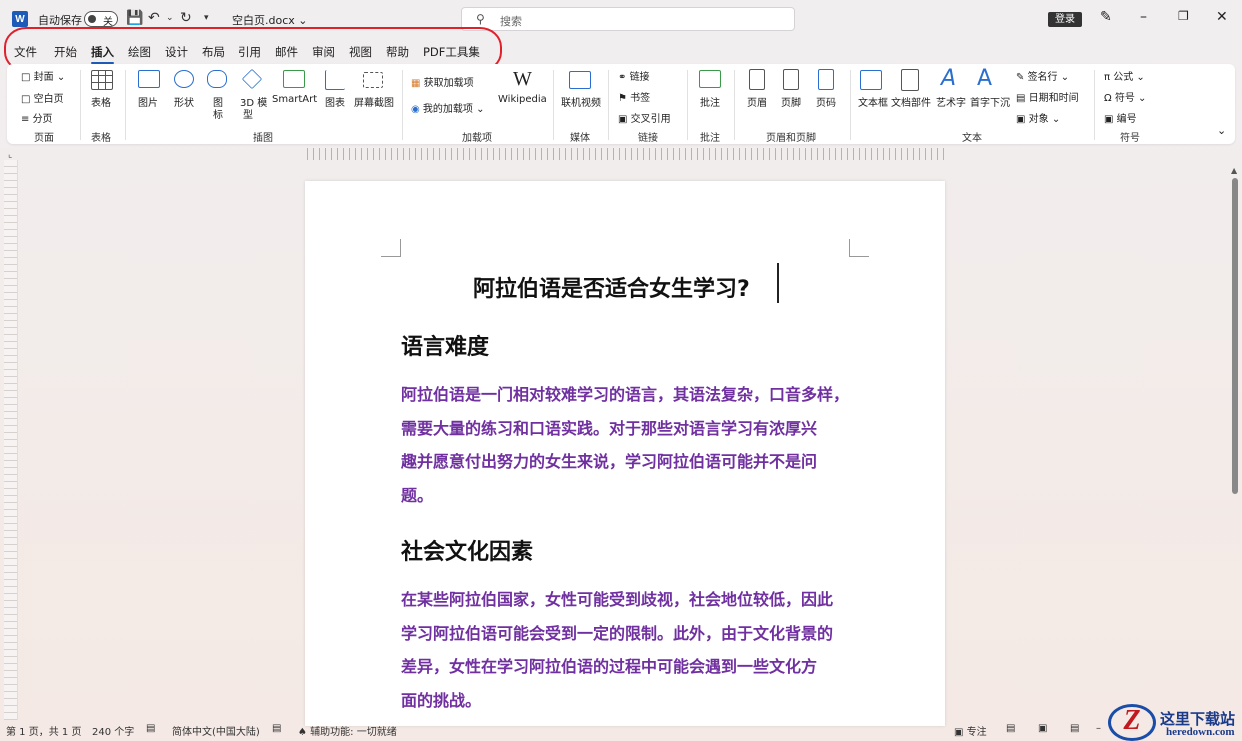  I want to click on online-video-label: 联机视频, so click(581, 101).